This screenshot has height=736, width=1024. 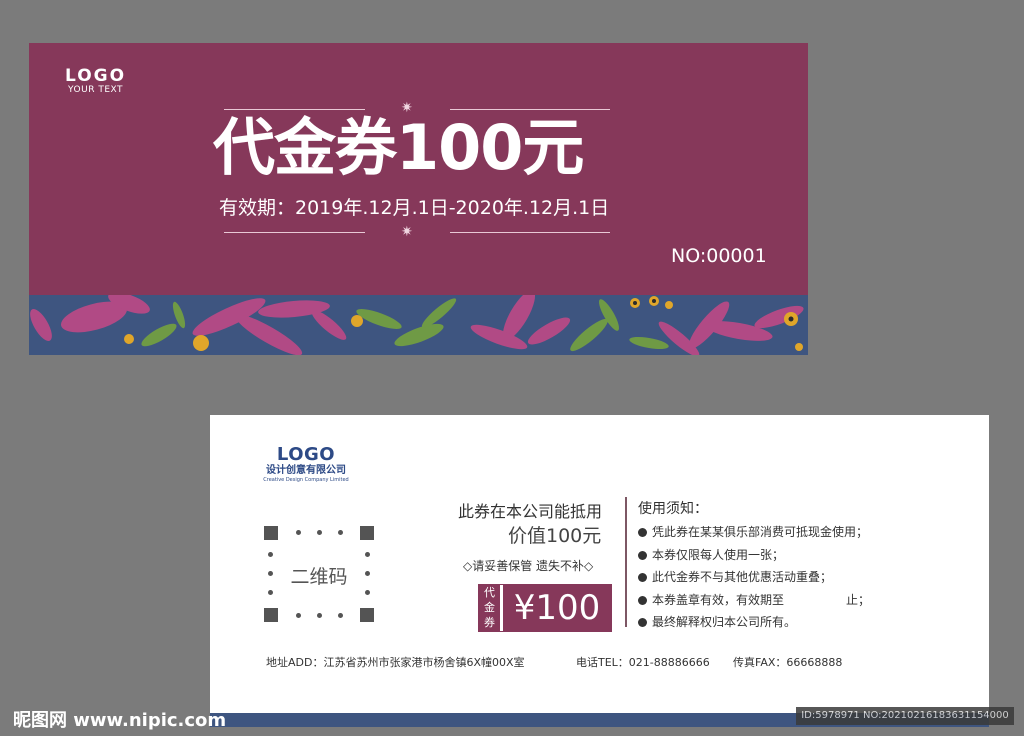 What do you see at coordinates (489, 608) in the screenshot?
I see `stamp-tag: 代金券` at bounding box center [489, 608].